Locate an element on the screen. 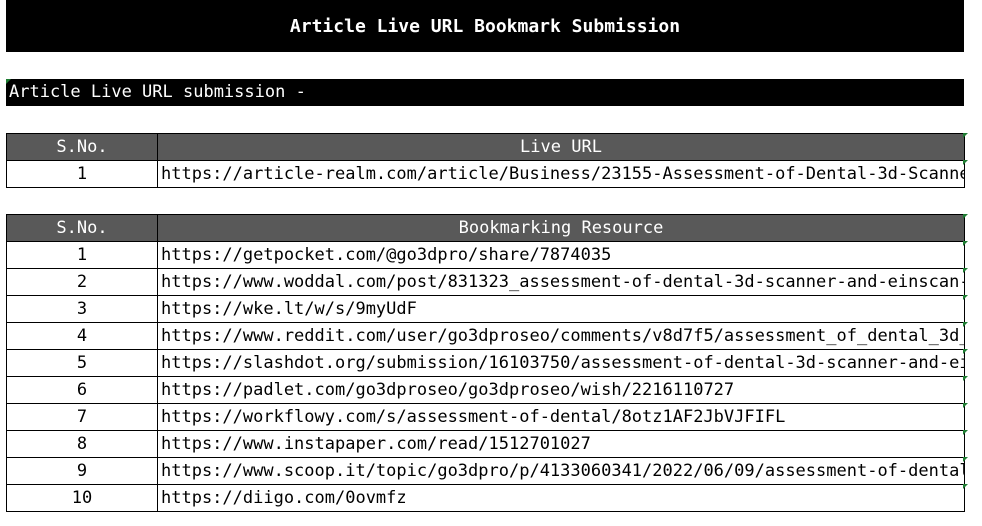 The height and width of the screenshot is (526, 982). bookmark-url-cell: https://diigo.com/0ovmfz is located at coordinates (561, 498).